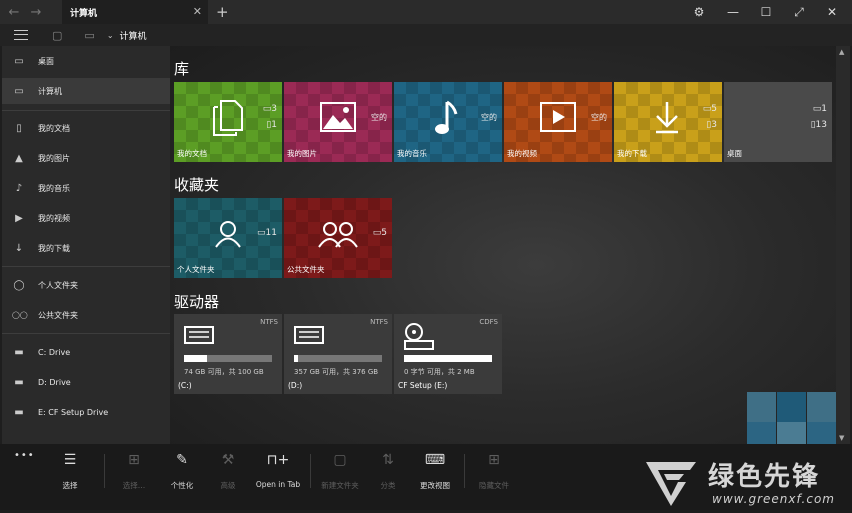  I want to click on favorite-tile-personal-folder: ▭11 个人文件夹, so click(228, 238).